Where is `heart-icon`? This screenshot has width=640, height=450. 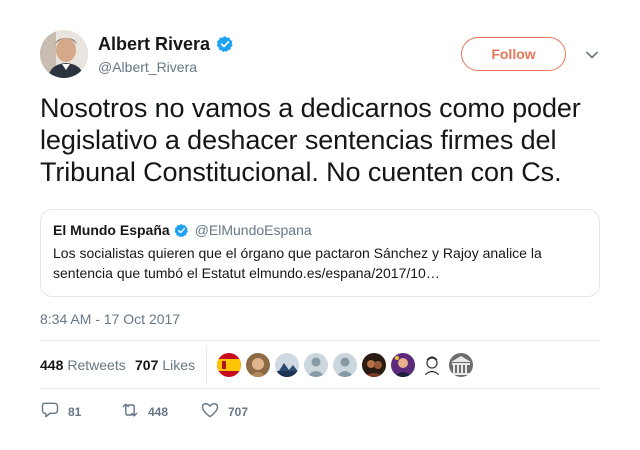 heart-icon is located at coordinates (210, 411).